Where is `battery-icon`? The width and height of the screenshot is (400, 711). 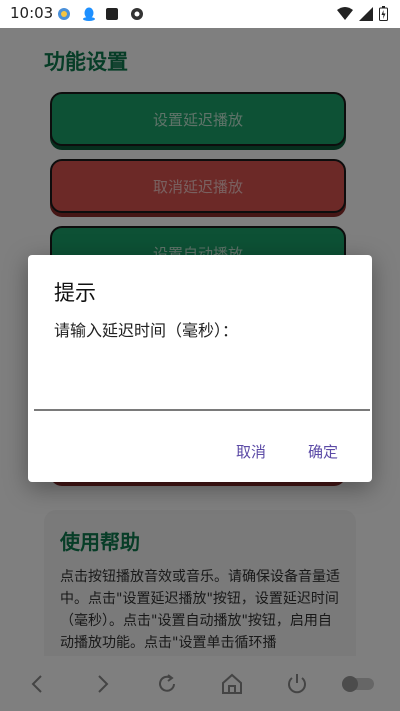 battery-icon is located at coordinates (383, 13).